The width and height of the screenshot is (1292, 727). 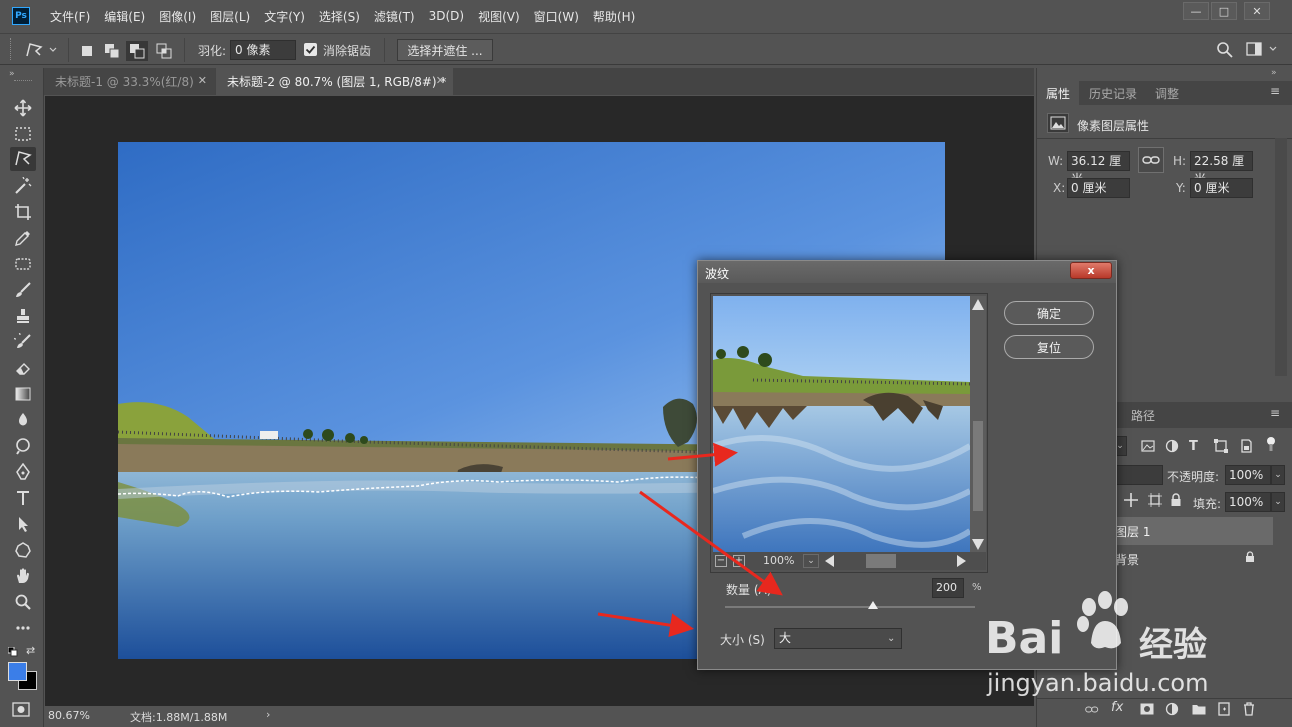 What do you see at coordinates (339, 16) in the screenshot?
I see `menu-select: 选择(S)` at bounding box center [339, 16].